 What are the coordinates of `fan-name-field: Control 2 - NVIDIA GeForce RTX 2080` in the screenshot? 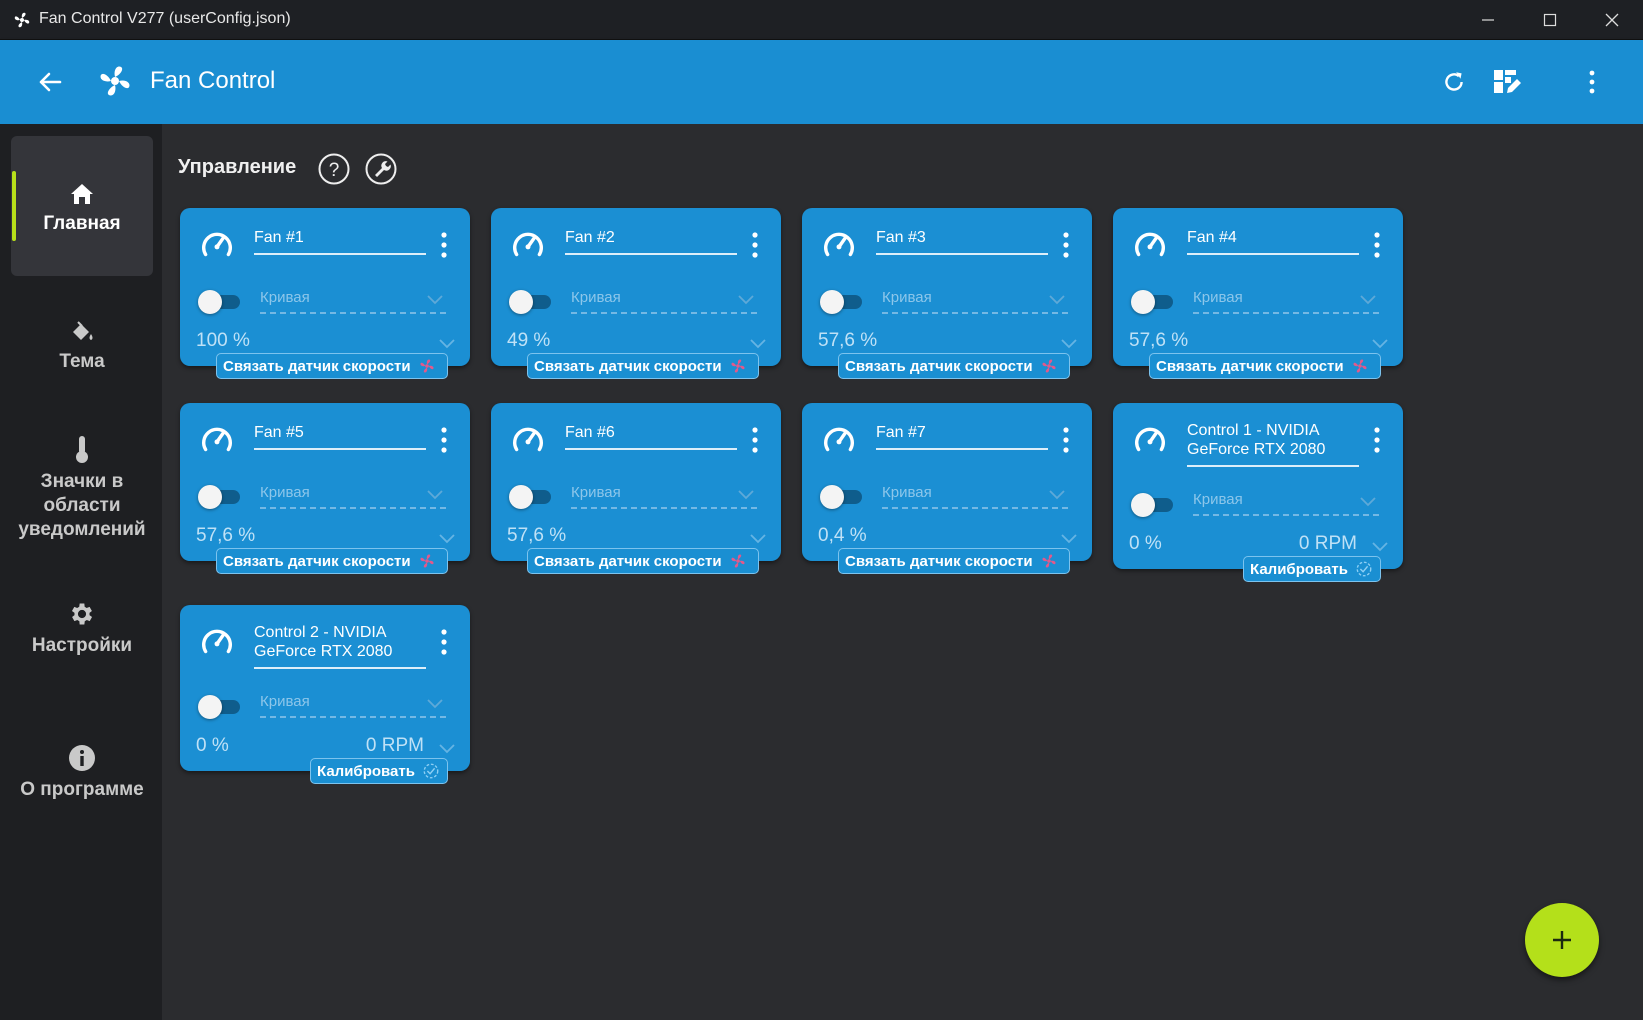 It's located at (340, 646).